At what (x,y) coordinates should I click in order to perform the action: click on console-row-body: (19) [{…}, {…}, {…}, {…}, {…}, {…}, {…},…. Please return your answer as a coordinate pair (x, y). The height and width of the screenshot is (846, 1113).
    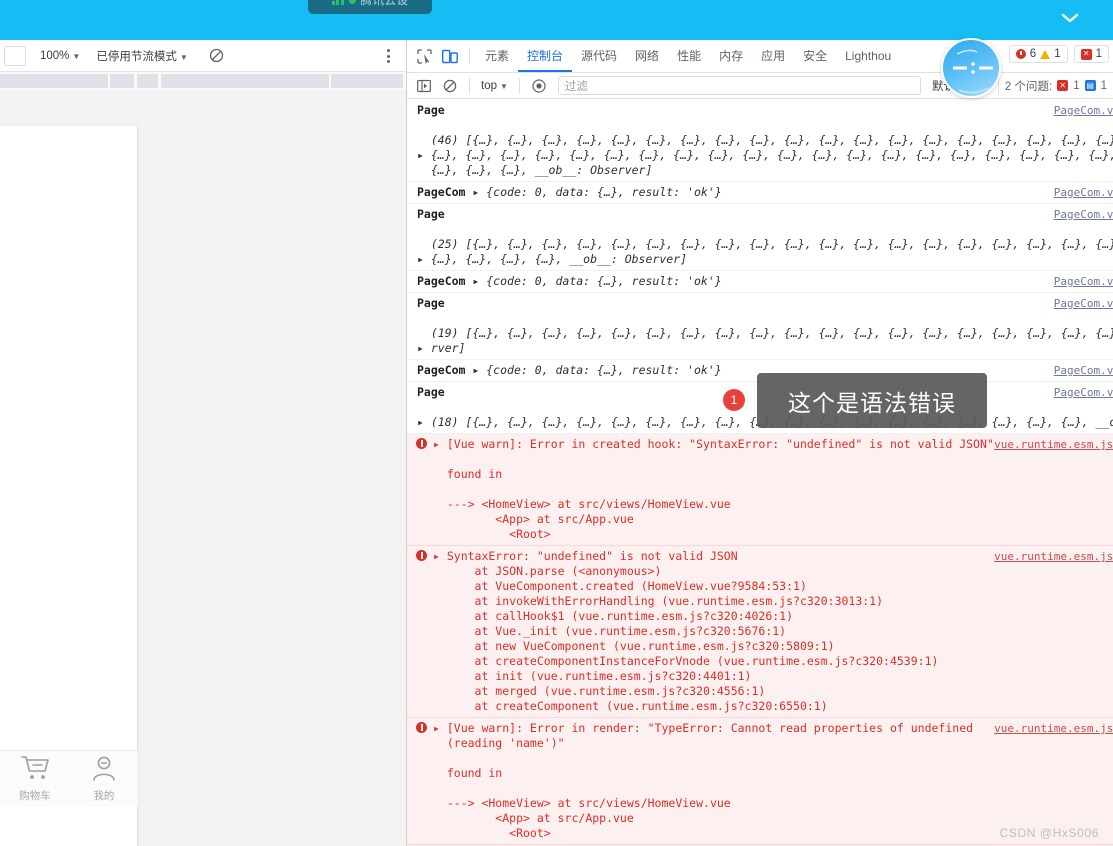
    Looking at the image, I should click on (765, 333).